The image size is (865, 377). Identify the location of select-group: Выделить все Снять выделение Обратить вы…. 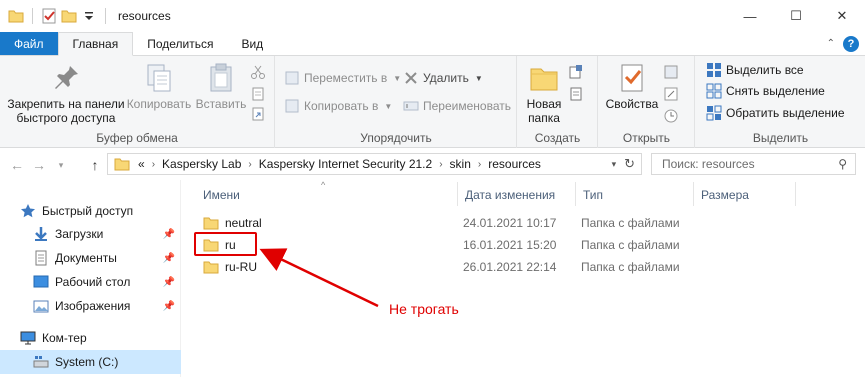
(780, 102).